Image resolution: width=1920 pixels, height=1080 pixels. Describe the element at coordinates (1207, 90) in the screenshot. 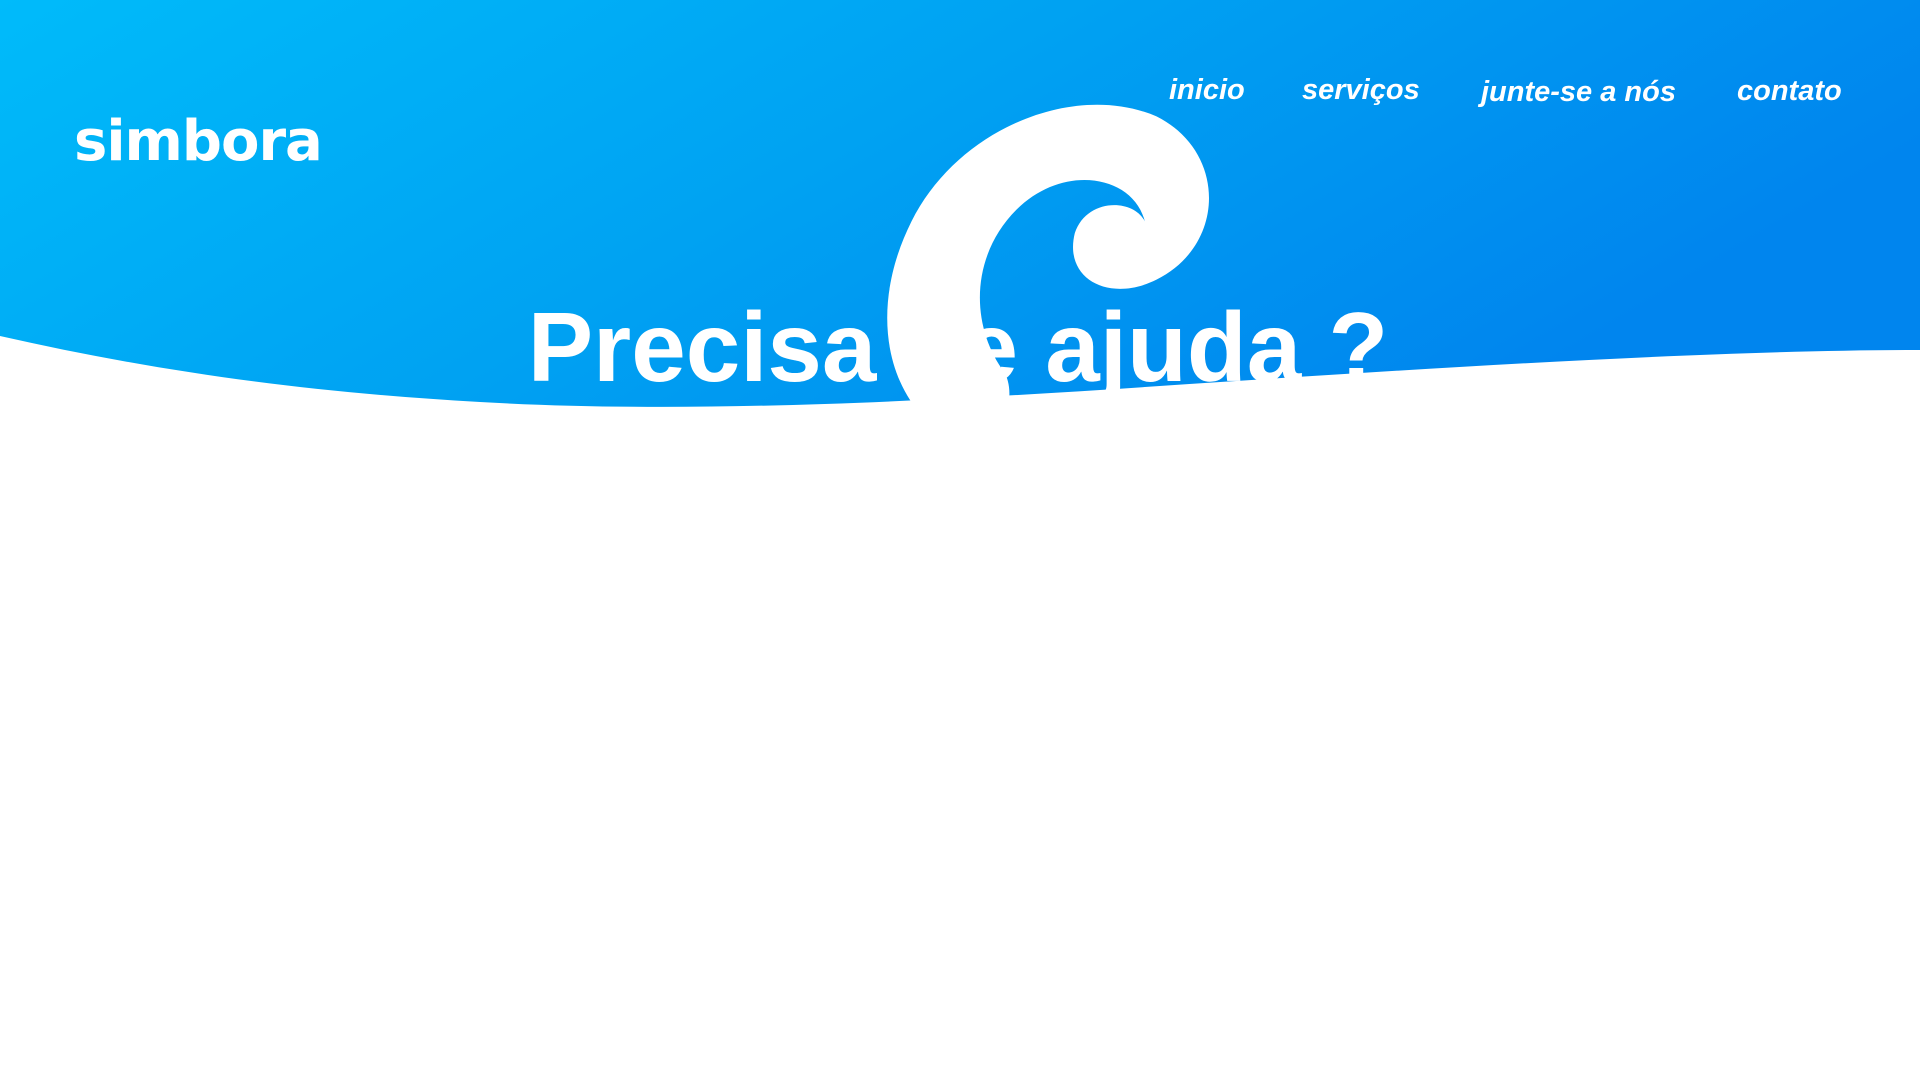

I see `nav-item-inicio: inicio` at that location.